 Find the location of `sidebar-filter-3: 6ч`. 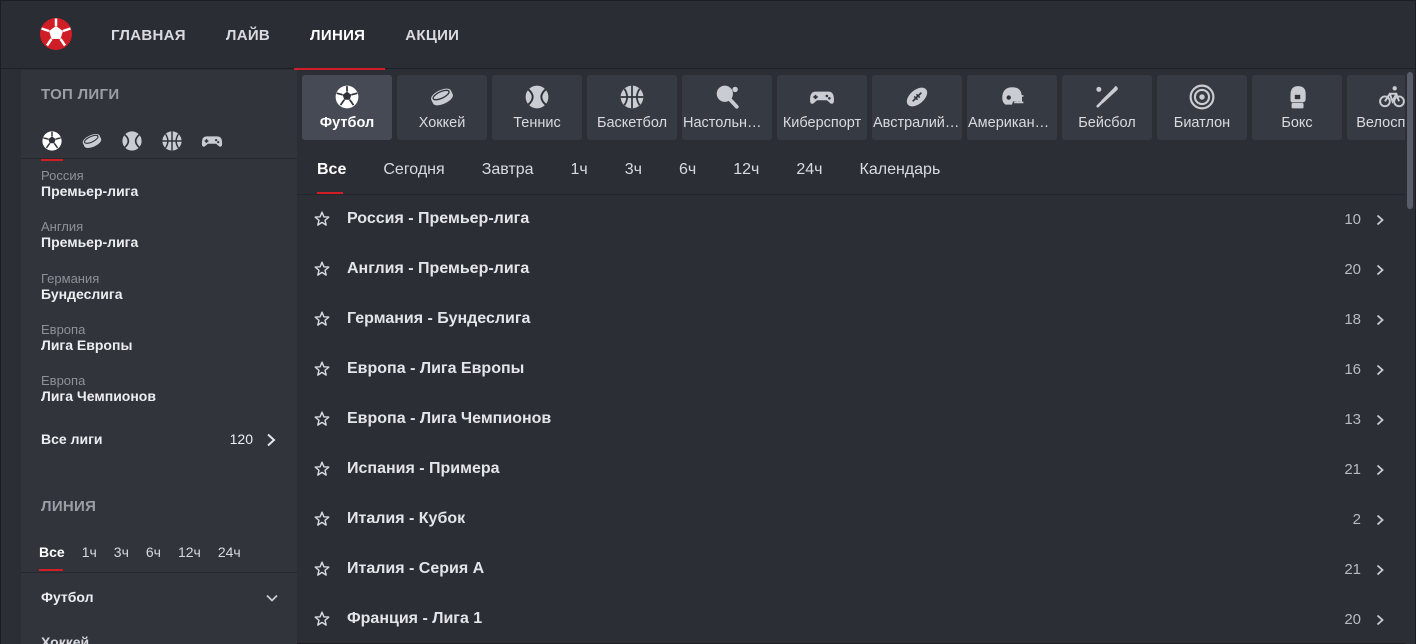

sidebar-filter-3: 6ч is located at coordinates (153, 552).